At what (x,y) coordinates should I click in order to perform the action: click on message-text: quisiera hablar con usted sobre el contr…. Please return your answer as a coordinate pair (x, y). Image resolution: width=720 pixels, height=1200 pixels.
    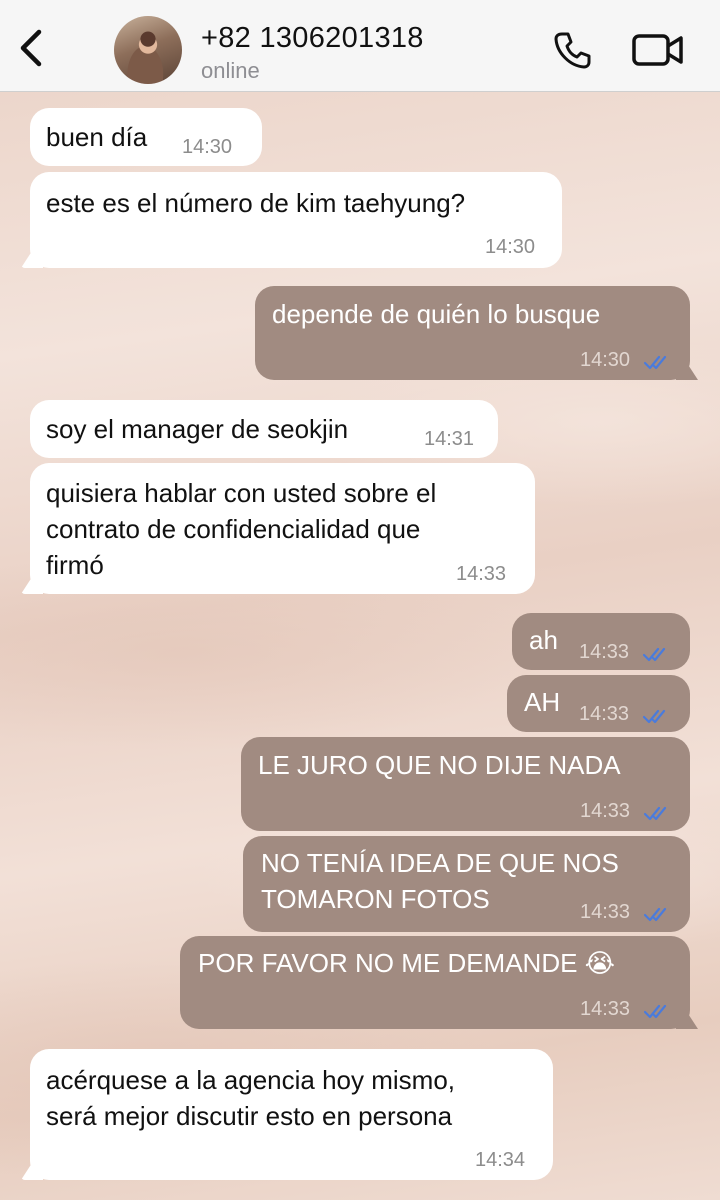
    Looking at the image, I should click on (241, 529).